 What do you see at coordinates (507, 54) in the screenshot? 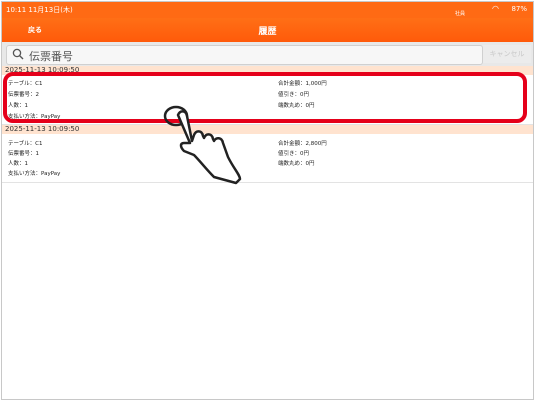
I see `cancel-button: キャンセル` at bounding box center [507, 54].